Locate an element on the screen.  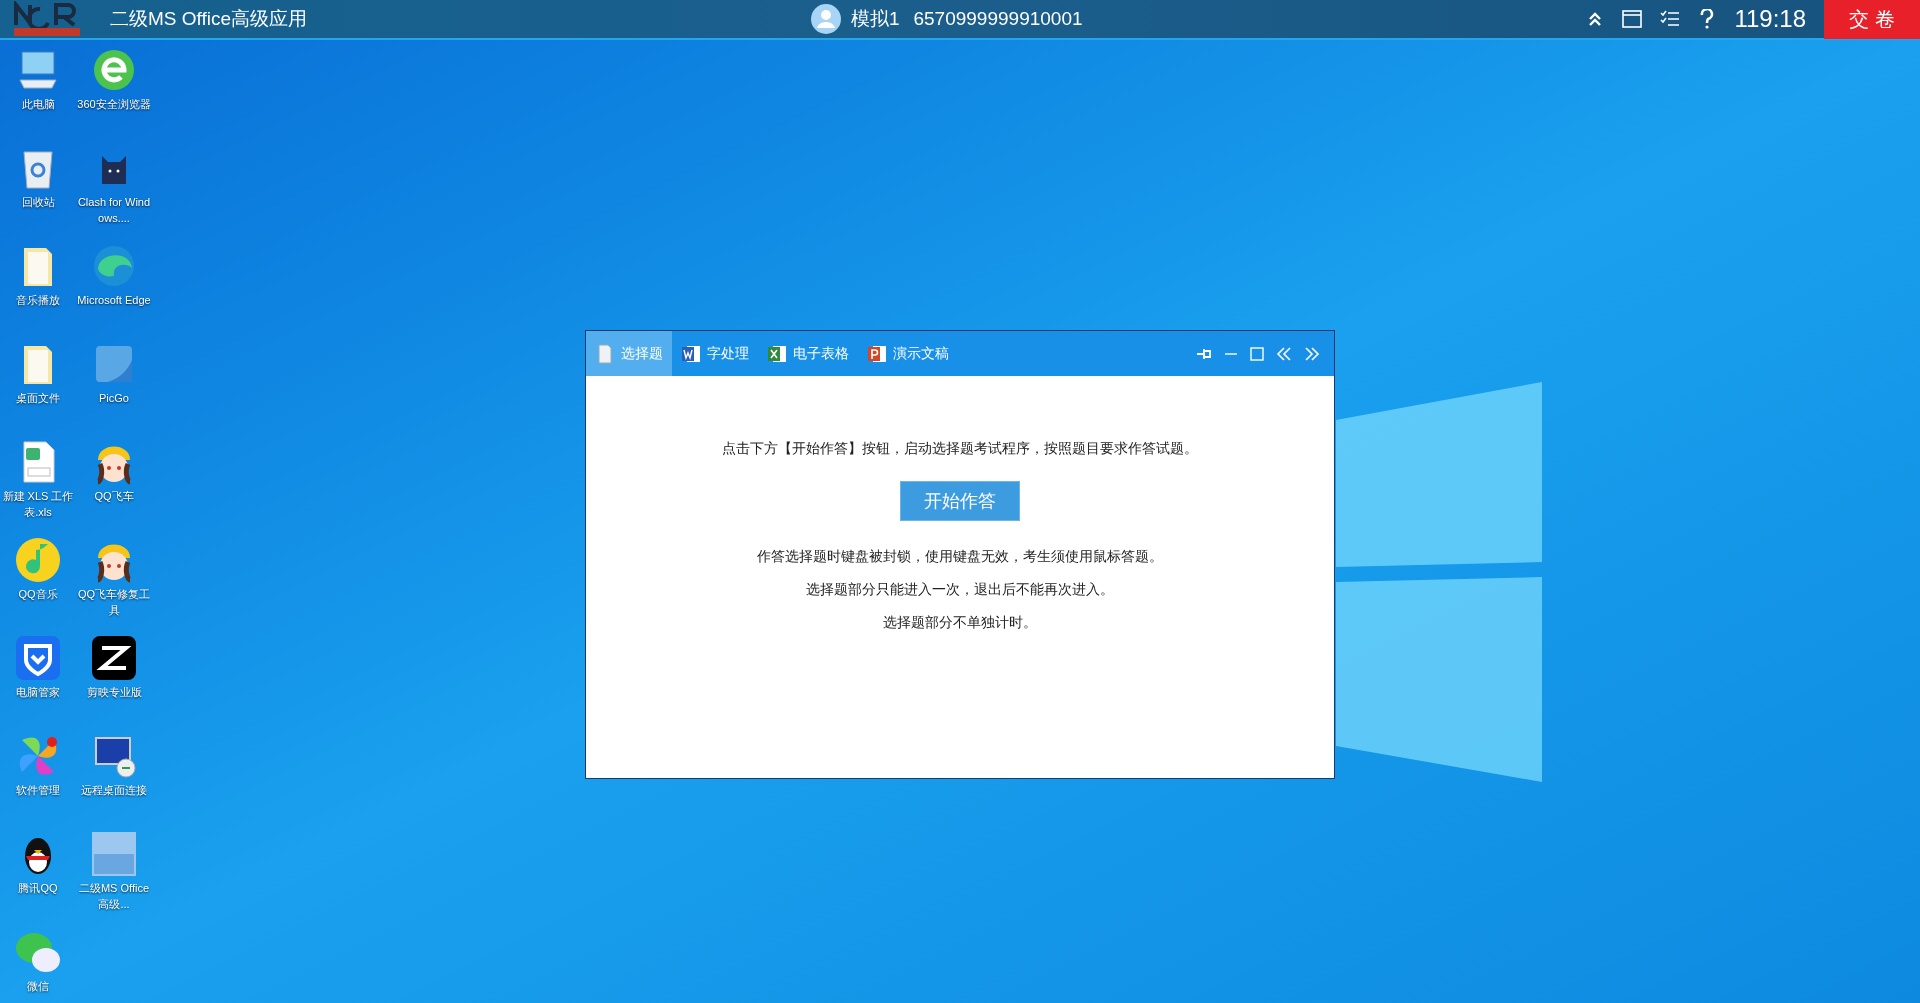
desktop-icon: 微信 is located at coordinates (38, 965).